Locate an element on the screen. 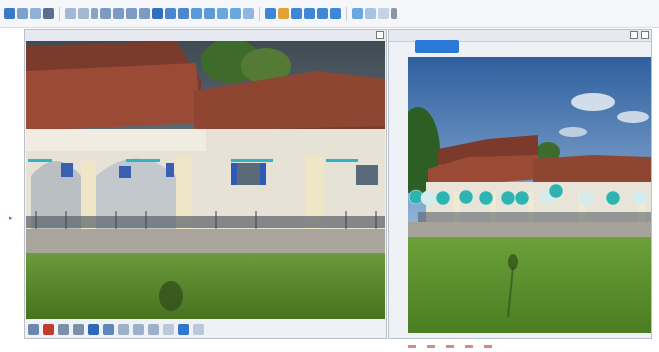 The width and height of the screenshot is (659, 352). camera-icon is located at coordinates (209, 13).